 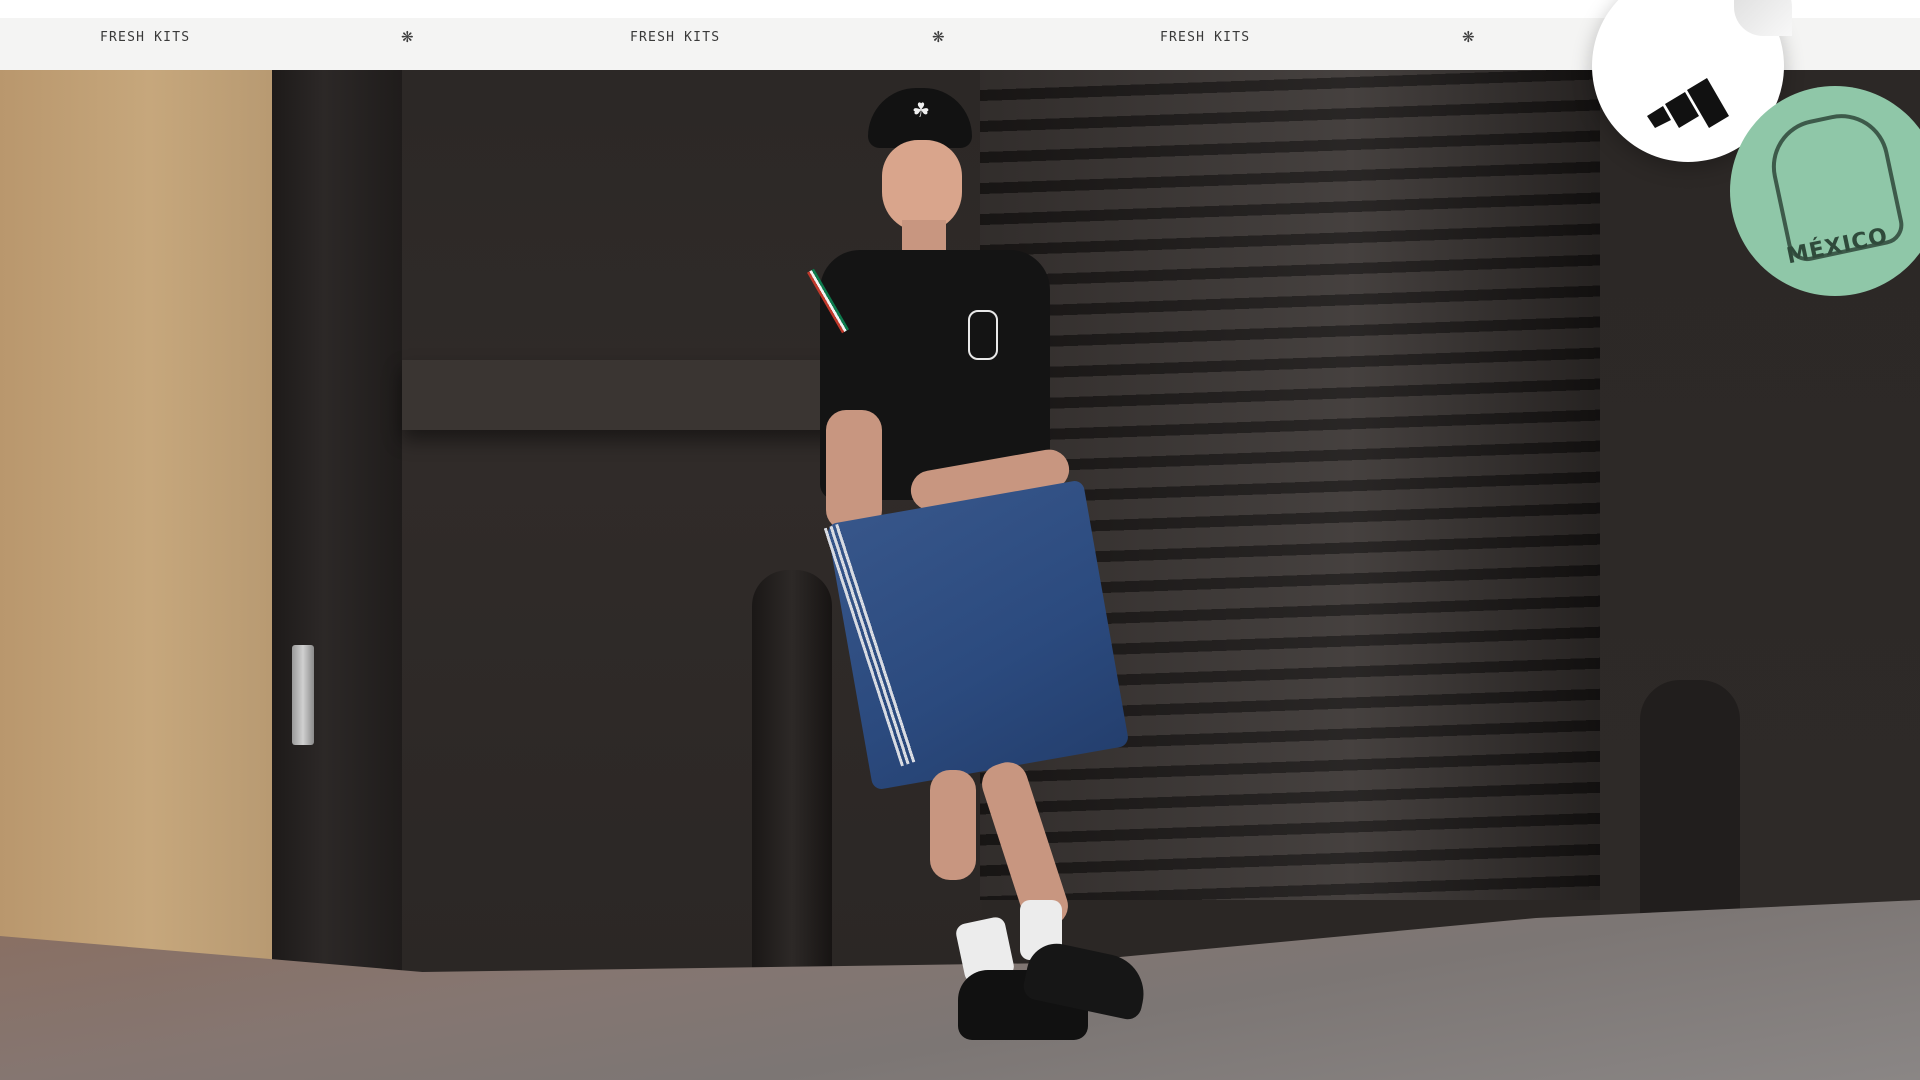 What do you see at coordinates (953, 825) in the screenshot?
I see `left-leg` at bounding box center [953, 825].